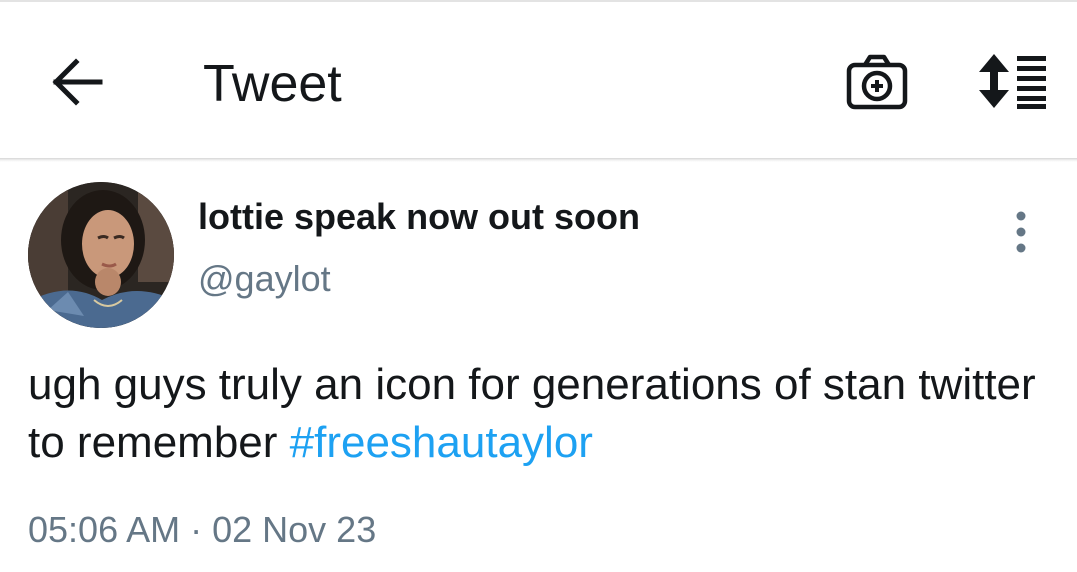  What do you see at coordinates (272, 84) in the screenshot?
I see `page-title: Tweet` at bounding box center [272, 84].